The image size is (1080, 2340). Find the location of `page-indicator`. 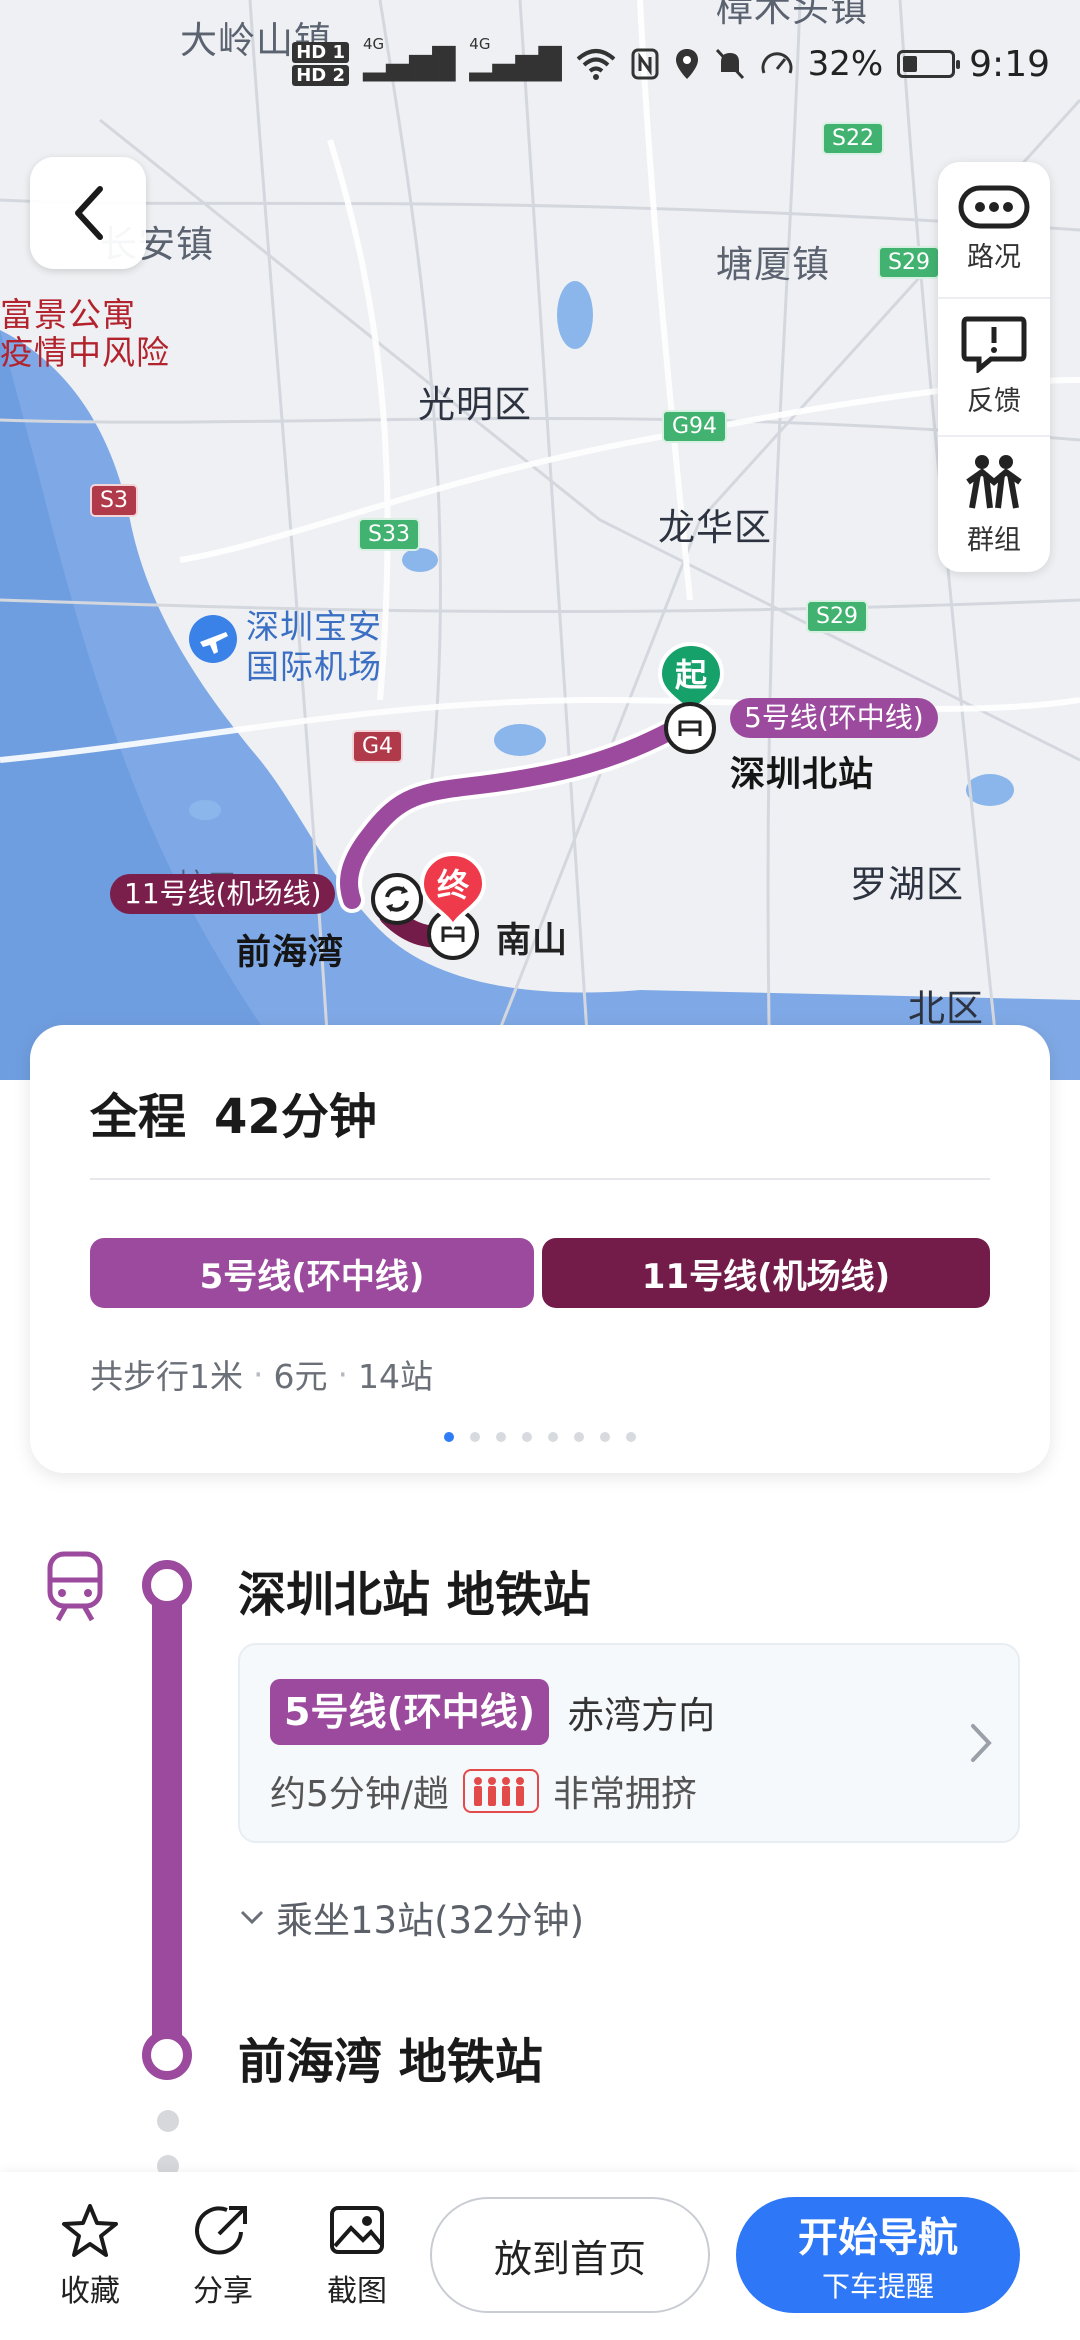

page-indicator is located at coordinates (540, 1437).